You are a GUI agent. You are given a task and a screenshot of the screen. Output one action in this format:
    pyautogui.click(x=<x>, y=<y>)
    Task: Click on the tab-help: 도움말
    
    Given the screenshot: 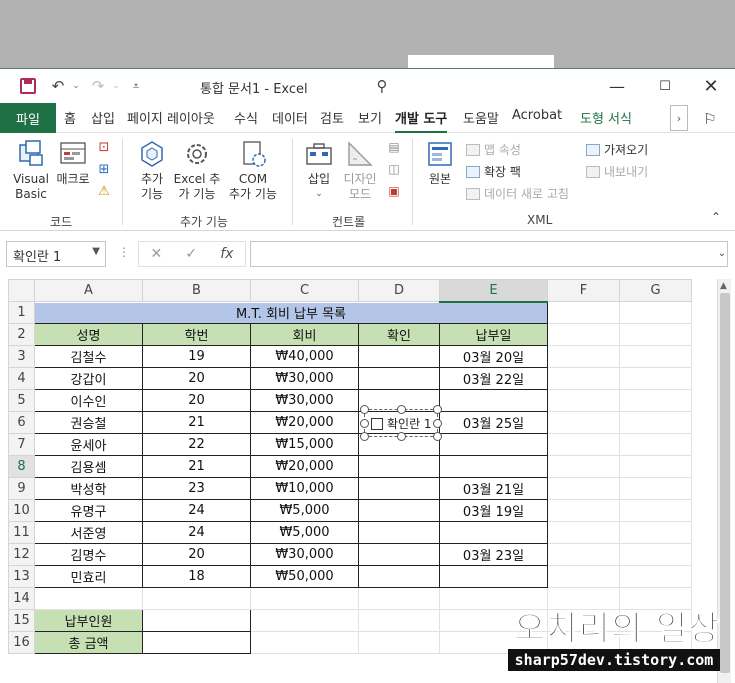 What is the action you would take?
    pyautogui.click(x=481, y=117)
    